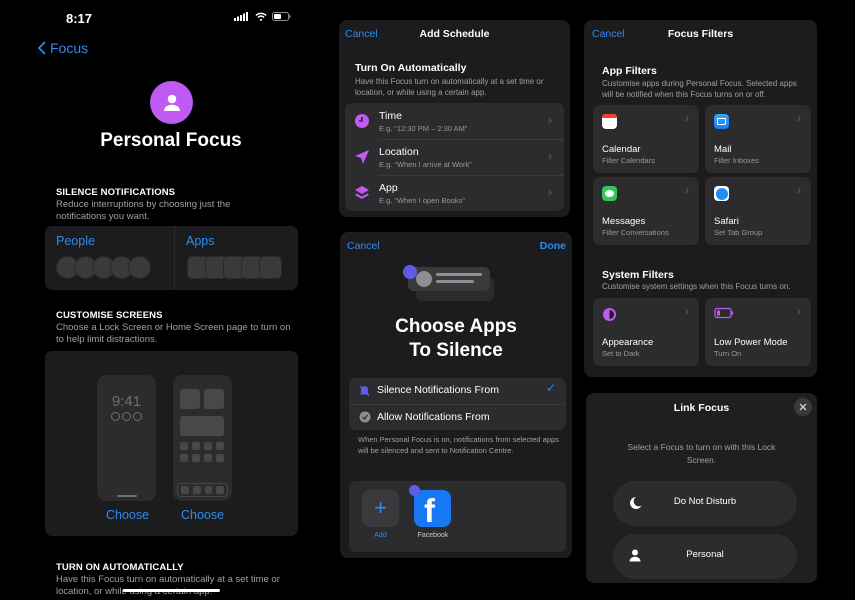  Describe the element at coordinates (120, 567) in the screenshot. I see `auto-heading: TURN ON AUTOMATICALLY` at that location.